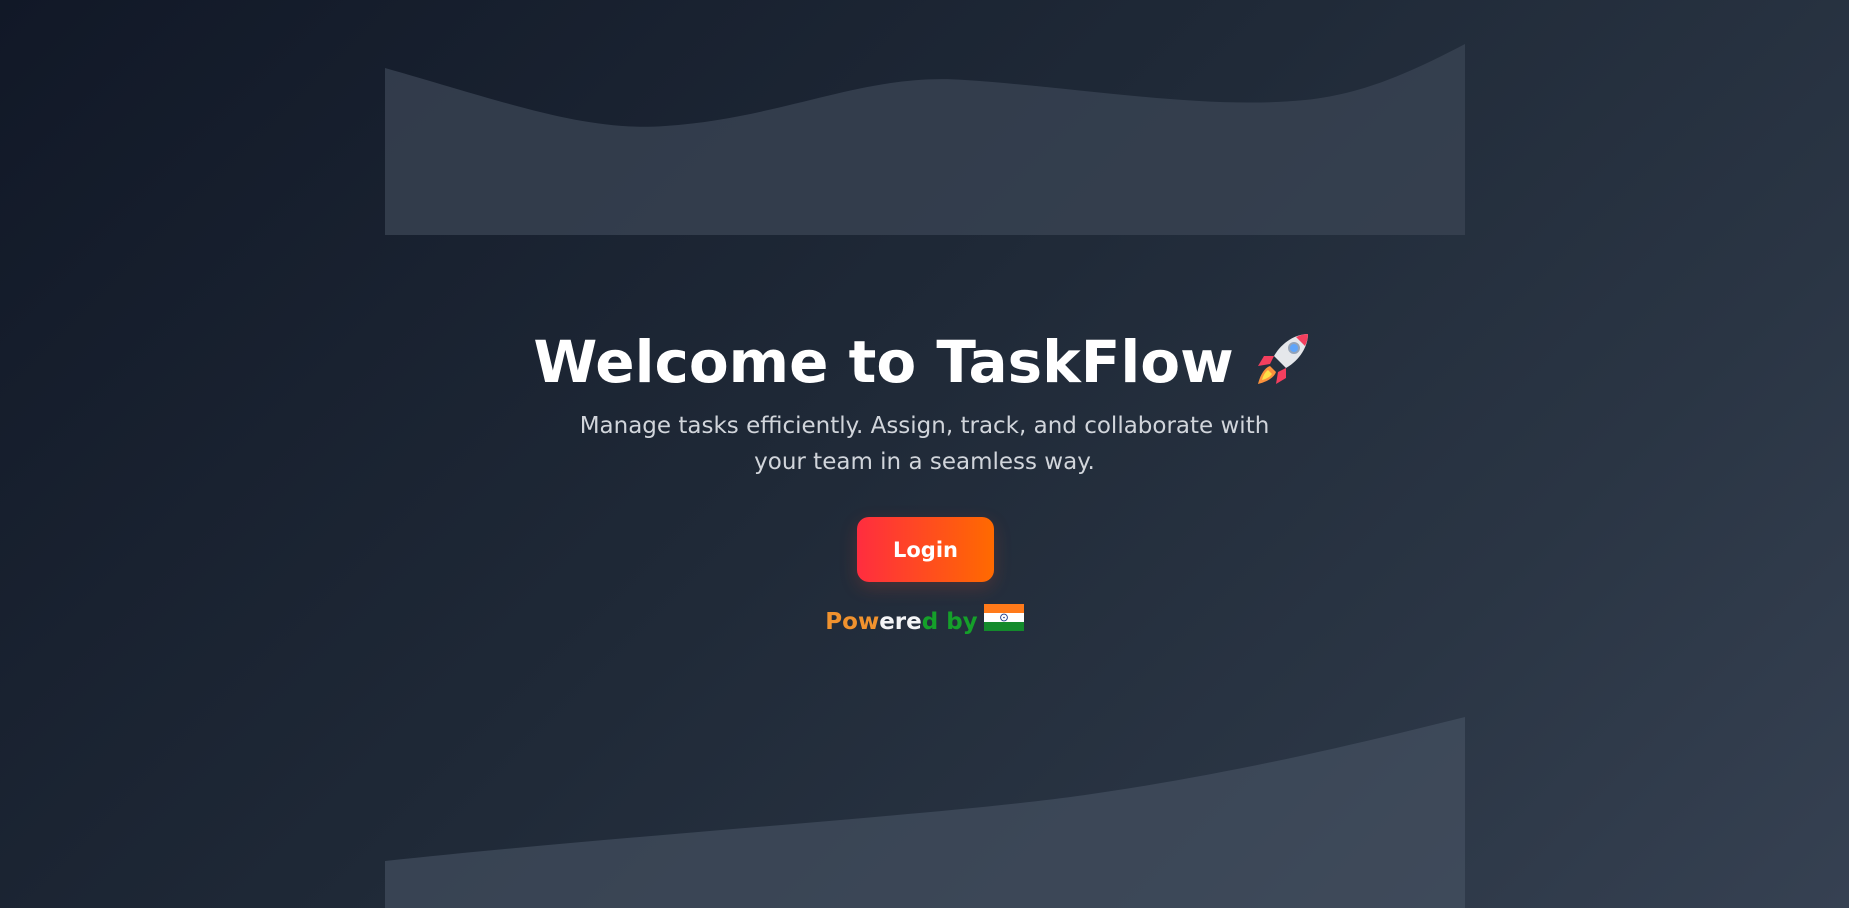  What do you see at coordinates (949, 622) in the screenshot?
I see `powered-by-part-green: d by` at bounding box center [949, 622].